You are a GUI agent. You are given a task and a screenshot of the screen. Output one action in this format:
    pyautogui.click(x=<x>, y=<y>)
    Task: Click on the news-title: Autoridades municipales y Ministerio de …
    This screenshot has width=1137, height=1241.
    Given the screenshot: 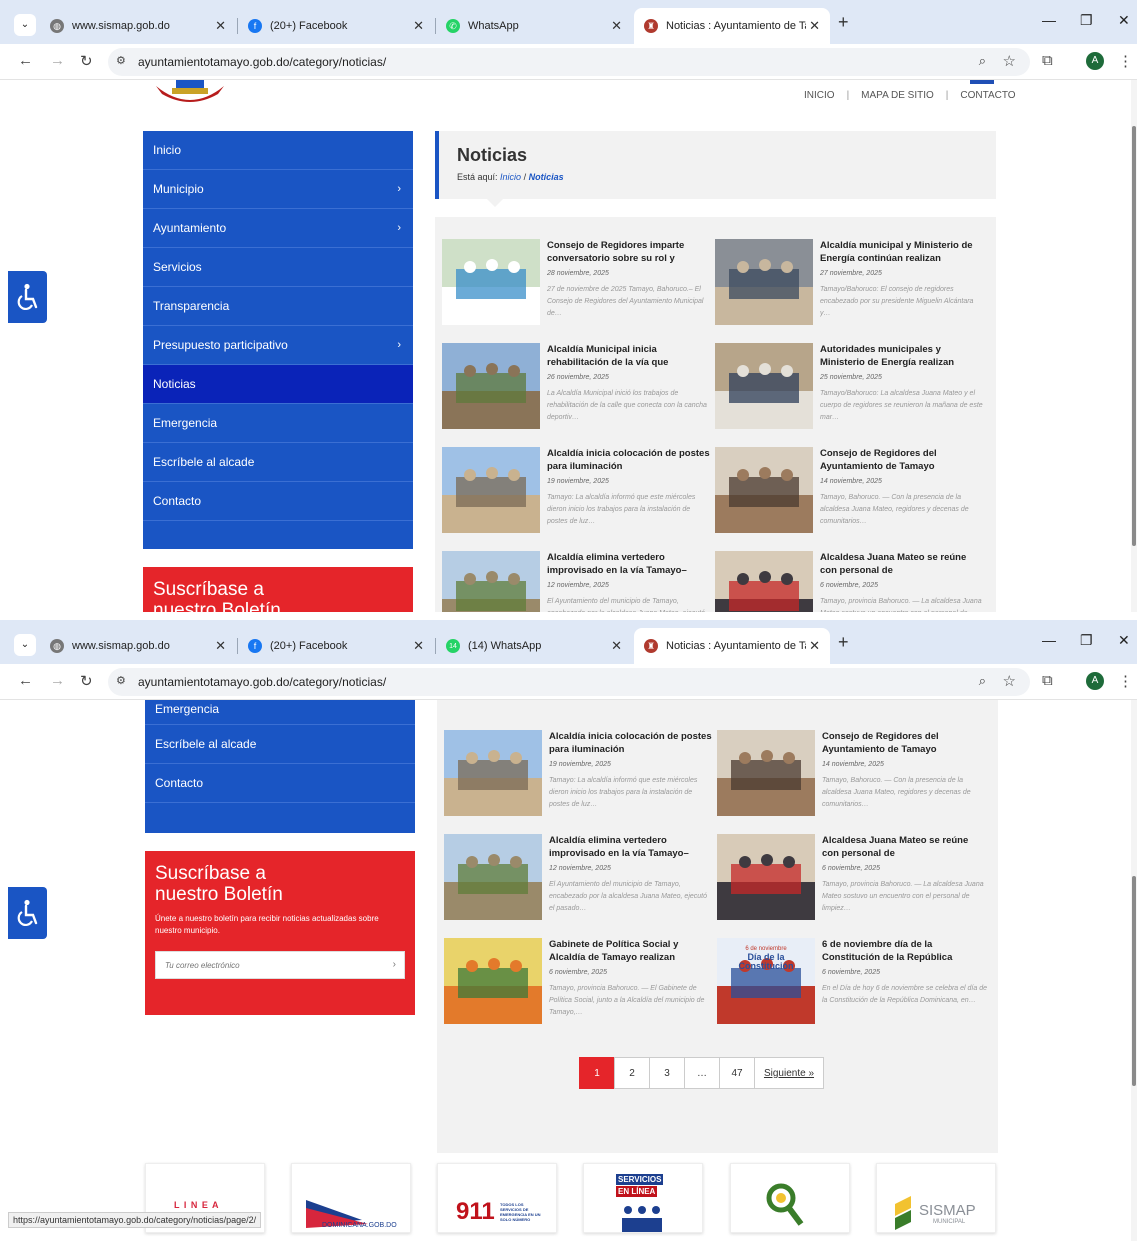 What is the action you would take?
    pyautogui.click(x=902, y=356)
    